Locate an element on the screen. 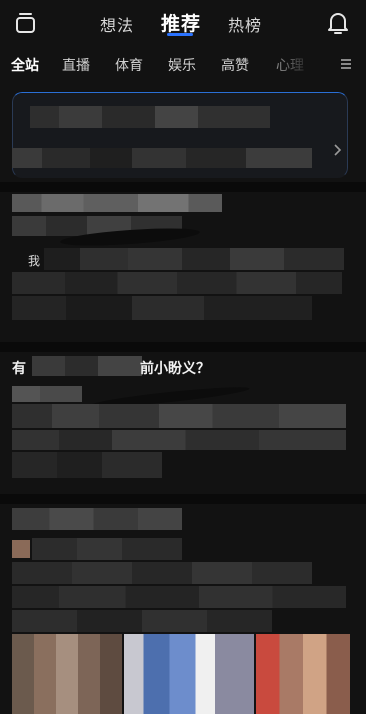 Image resolution: width=366 pixels, height=714 pixels. promo-banner is located at coordinates (180, 135).